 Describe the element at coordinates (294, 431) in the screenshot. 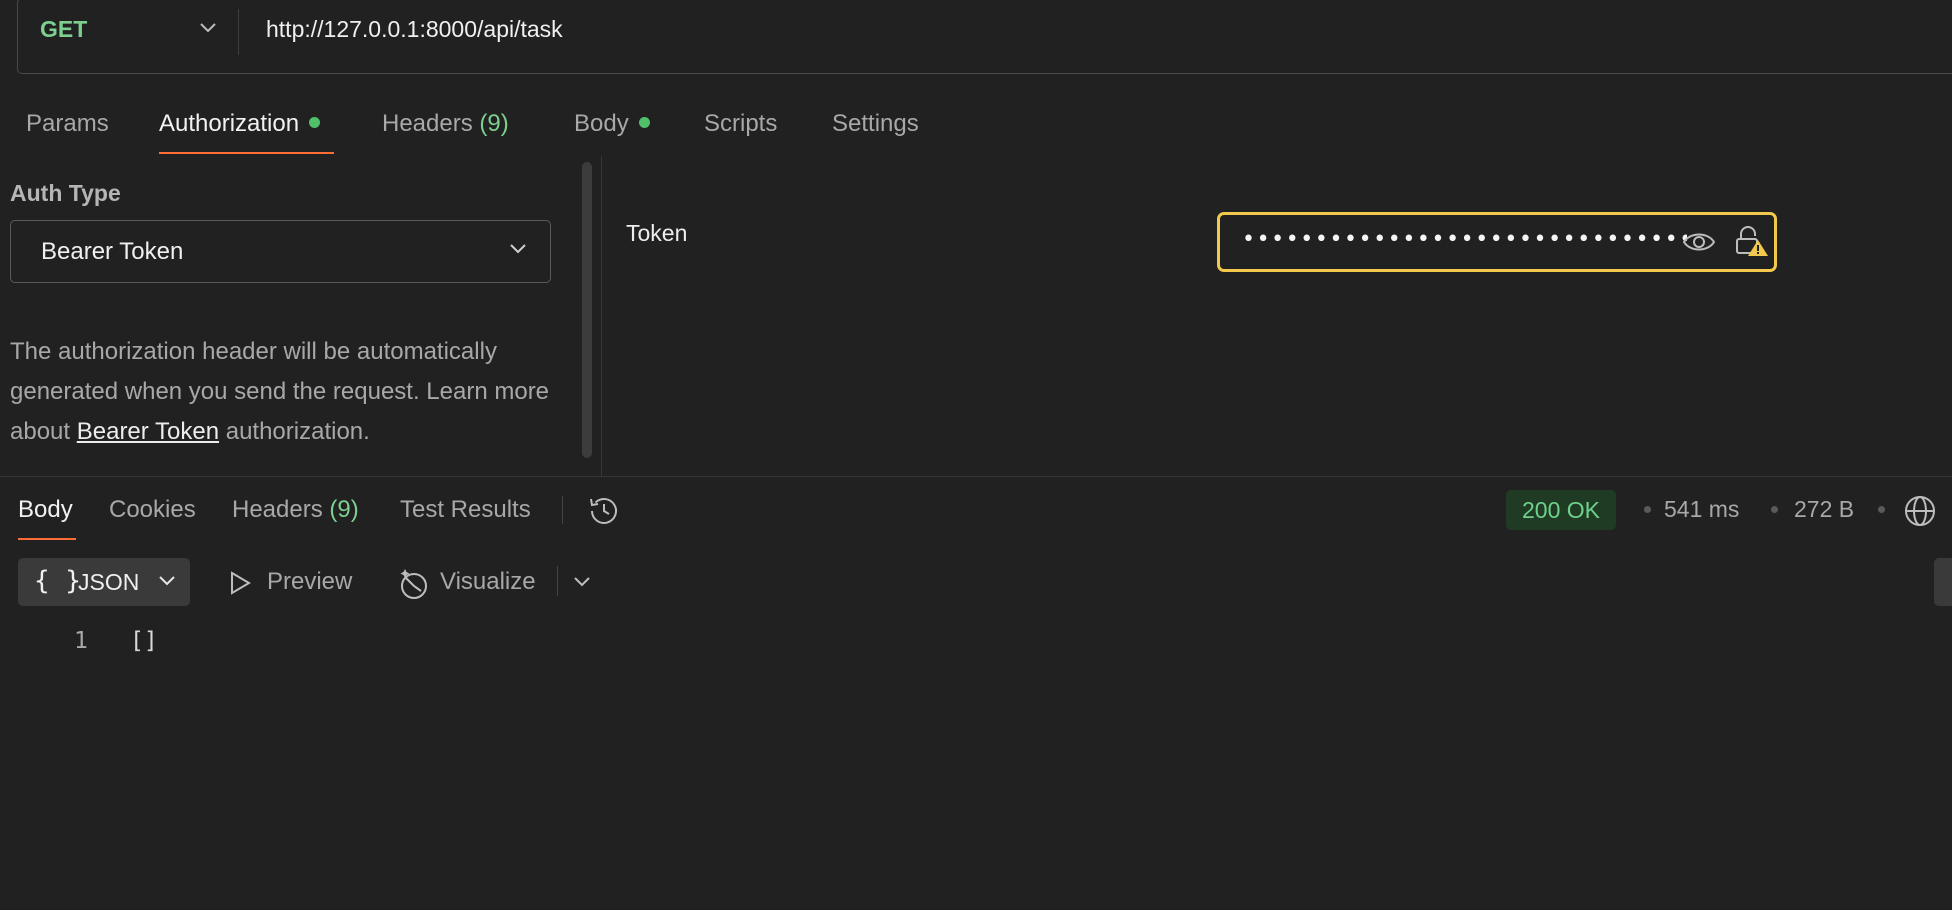

I see `auth-description-text: authorization.` at that location.